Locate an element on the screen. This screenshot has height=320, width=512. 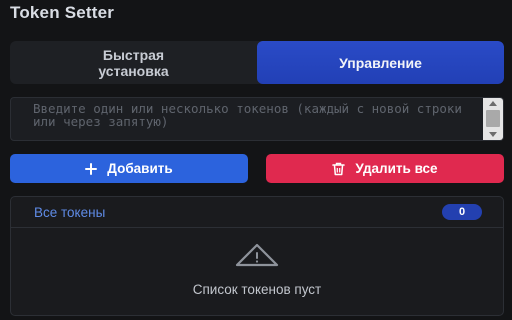
delete-all-button: Удалить все is located at coordinates (385, 168).